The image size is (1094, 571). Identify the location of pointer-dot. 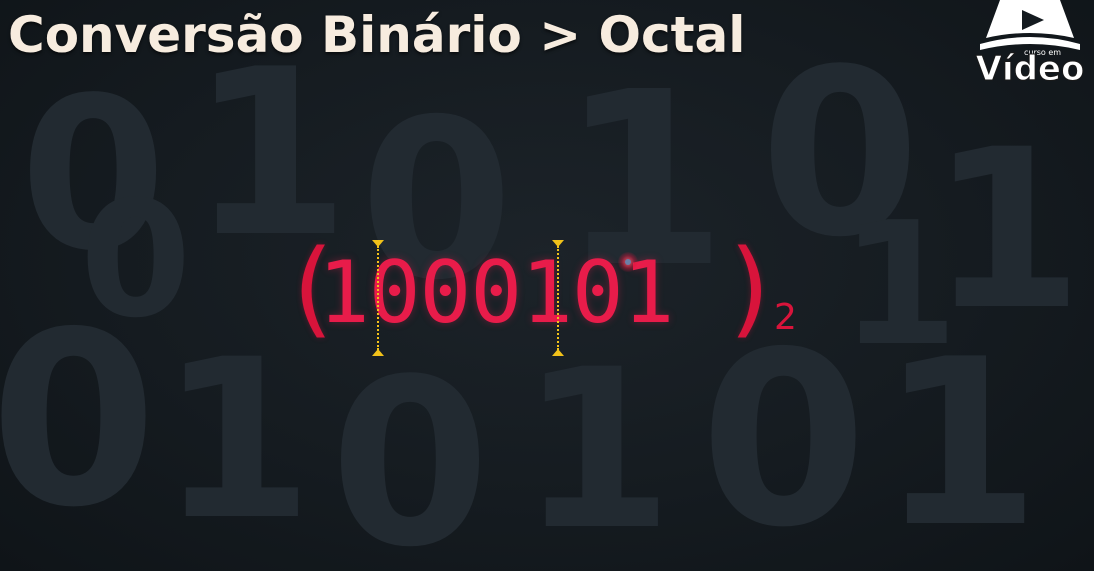
(628, 262).